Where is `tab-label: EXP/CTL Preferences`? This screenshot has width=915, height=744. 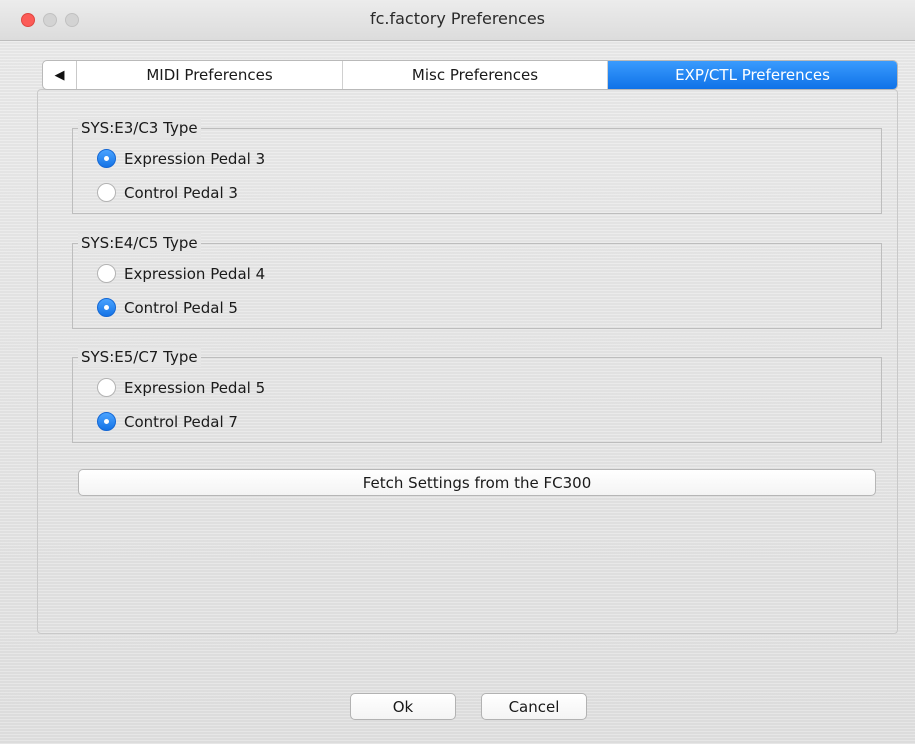 tab-label: EXP/CTL Preferences is located at coordinates (752, 75).